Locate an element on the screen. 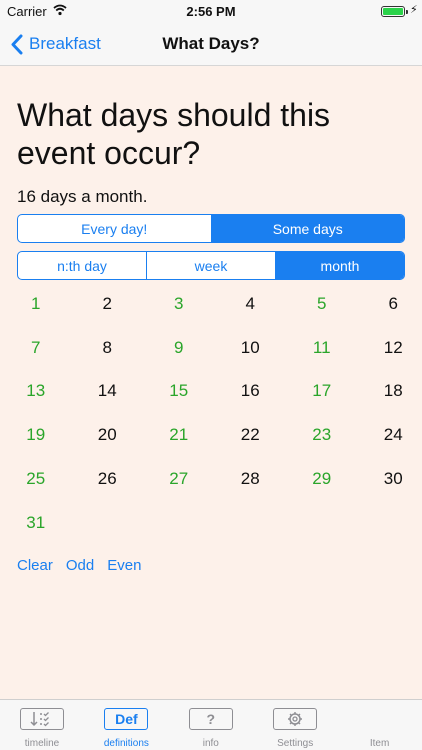 The height and width of the screenshot is (750, 422). nav-title: What Days? is located at coordinates (211, 43).